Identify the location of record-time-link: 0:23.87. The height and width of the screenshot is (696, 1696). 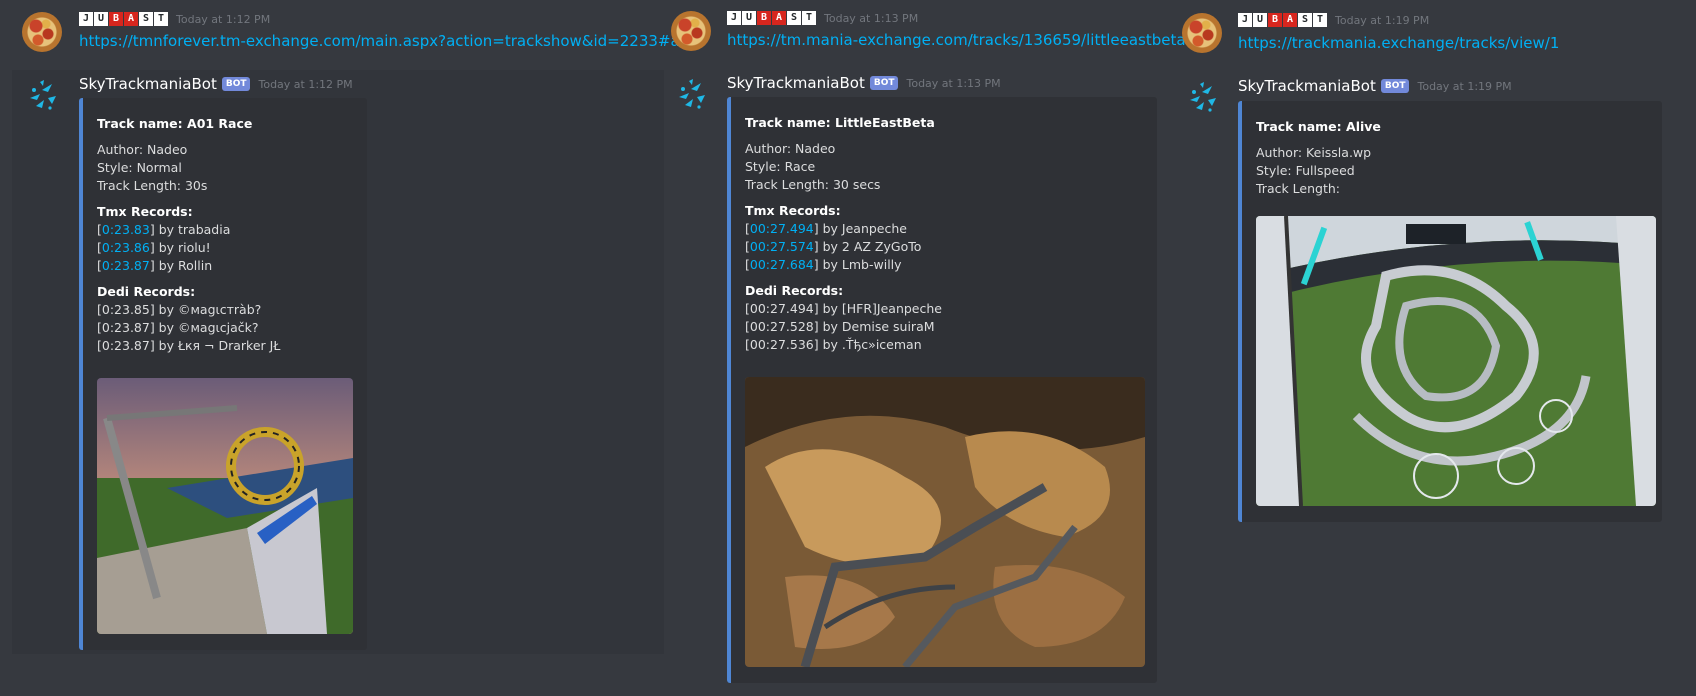
(126, 265).